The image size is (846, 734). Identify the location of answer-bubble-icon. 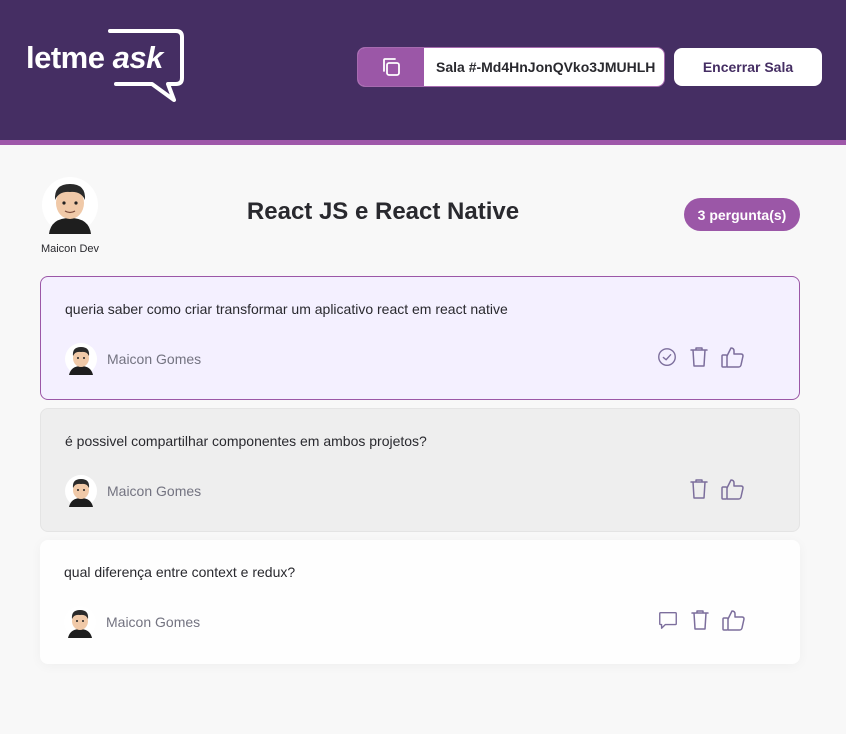
(668, 620).